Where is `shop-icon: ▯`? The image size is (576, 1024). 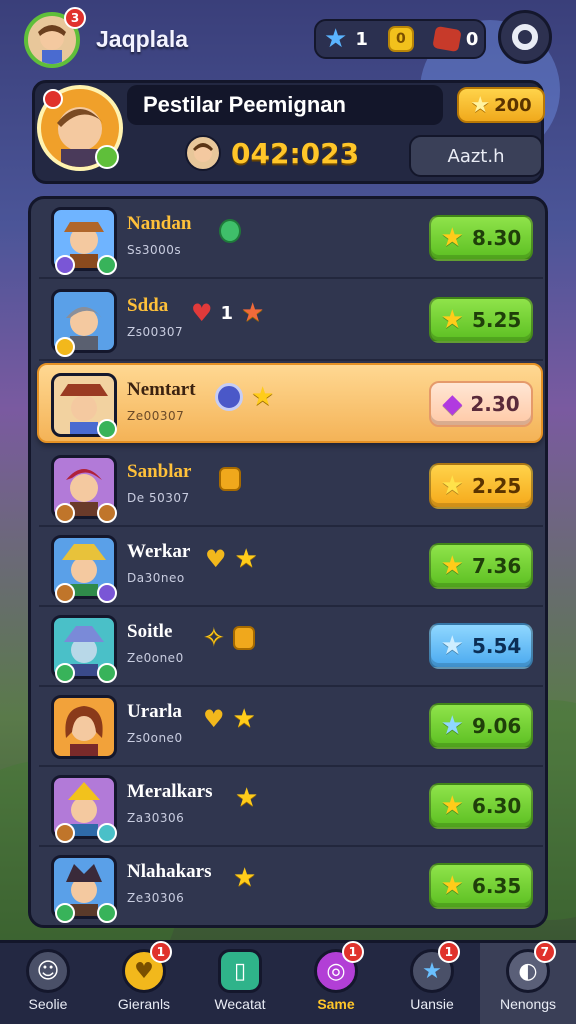 shop-icon: ▯ is located at coordinates (240, 971).